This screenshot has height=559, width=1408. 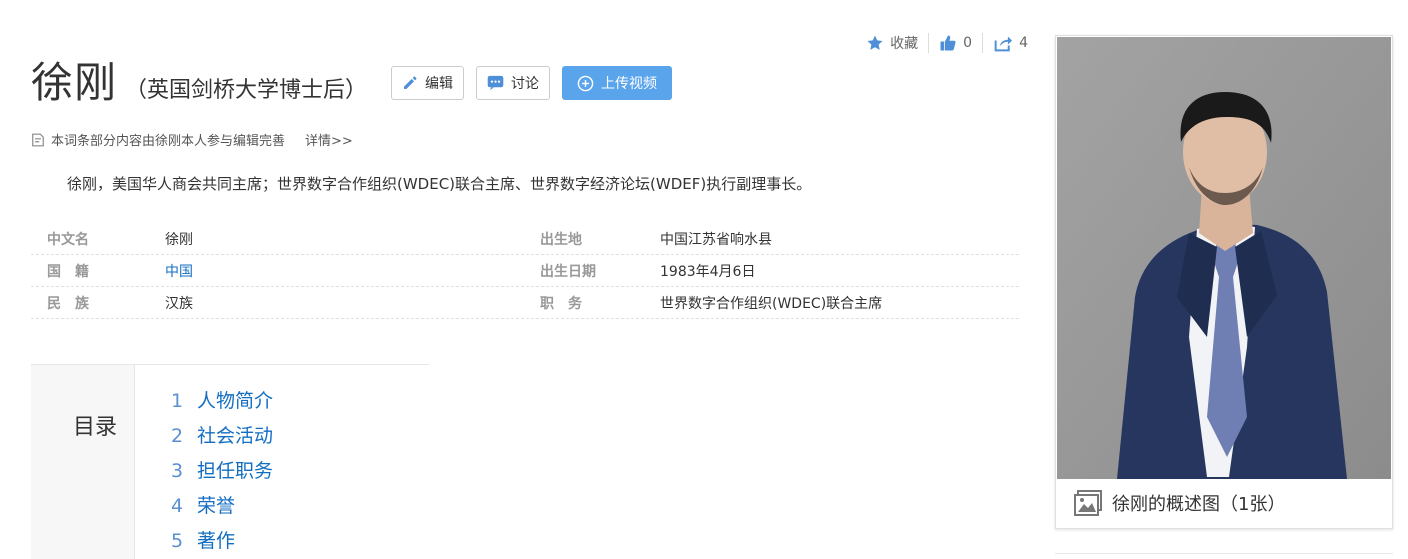 I want to click on info-row: 中文名 徐刚 出生地 中国江苏省响水县, so click(x=525, y=239).